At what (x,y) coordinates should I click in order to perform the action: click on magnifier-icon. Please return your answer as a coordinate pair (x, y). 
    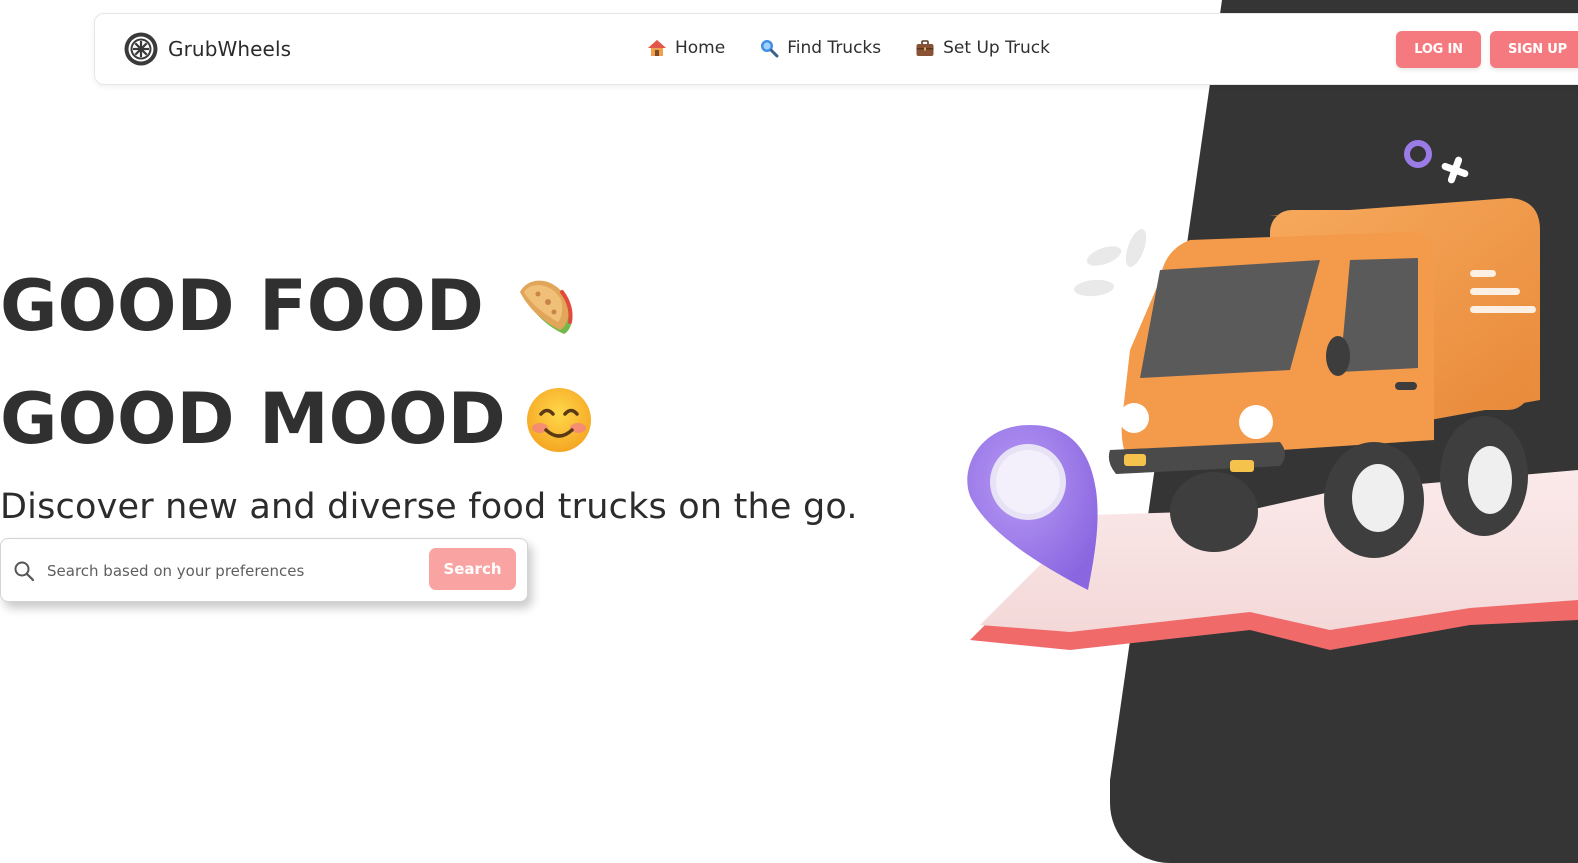
    Looking at the image, I should click on (770, 49).